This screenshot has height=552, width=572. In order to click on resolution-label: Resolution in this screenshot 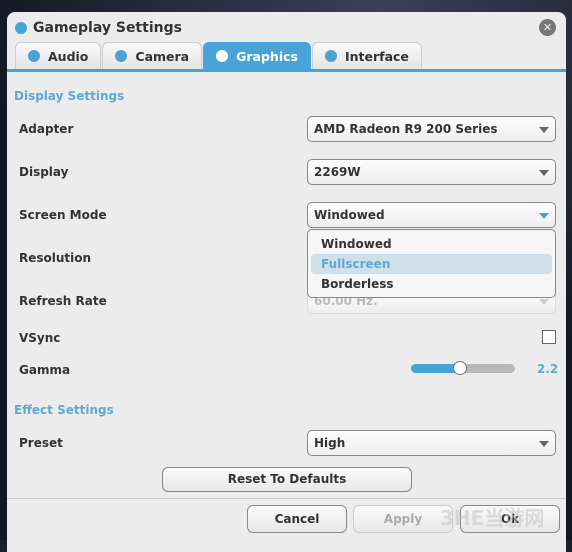, I will do `click(55, 258)`.